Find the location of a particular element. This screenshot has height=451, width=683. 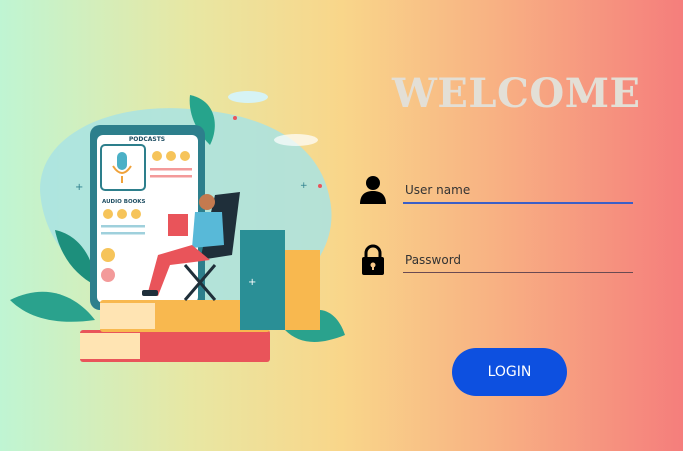

head is located at coordinates (207, 202).